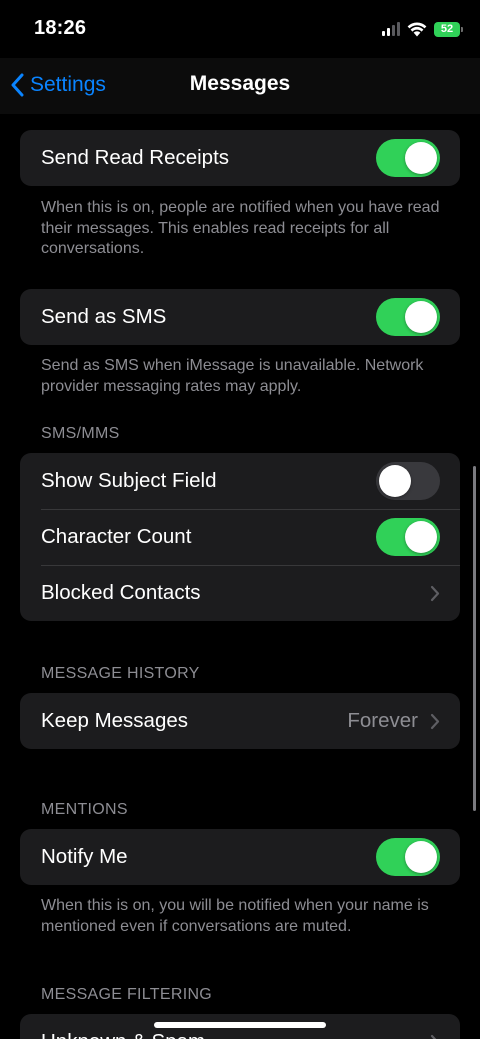 Image resolution: width=480 pixels, height=1039 pixels. I want to click on keep-messages-row: Keep Messages Forever, so click(240, 721).